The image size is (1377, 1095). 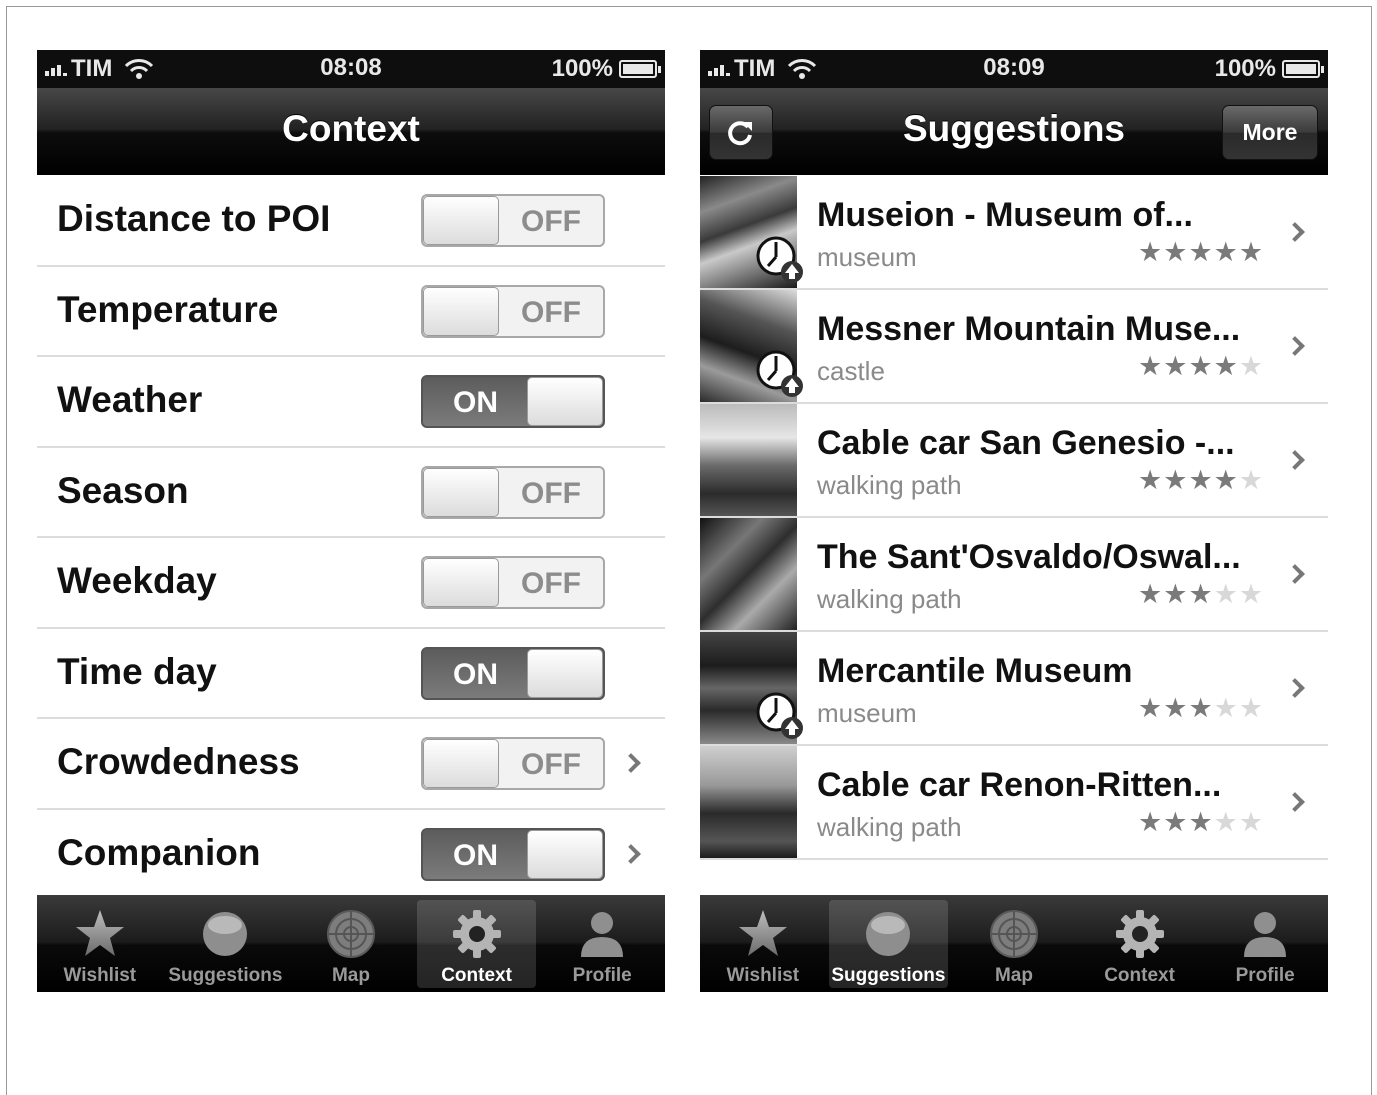 What do you see at coordinates (225, 934) in the screenshot?
I see `circle-icon` at bounding box center [225, 934].